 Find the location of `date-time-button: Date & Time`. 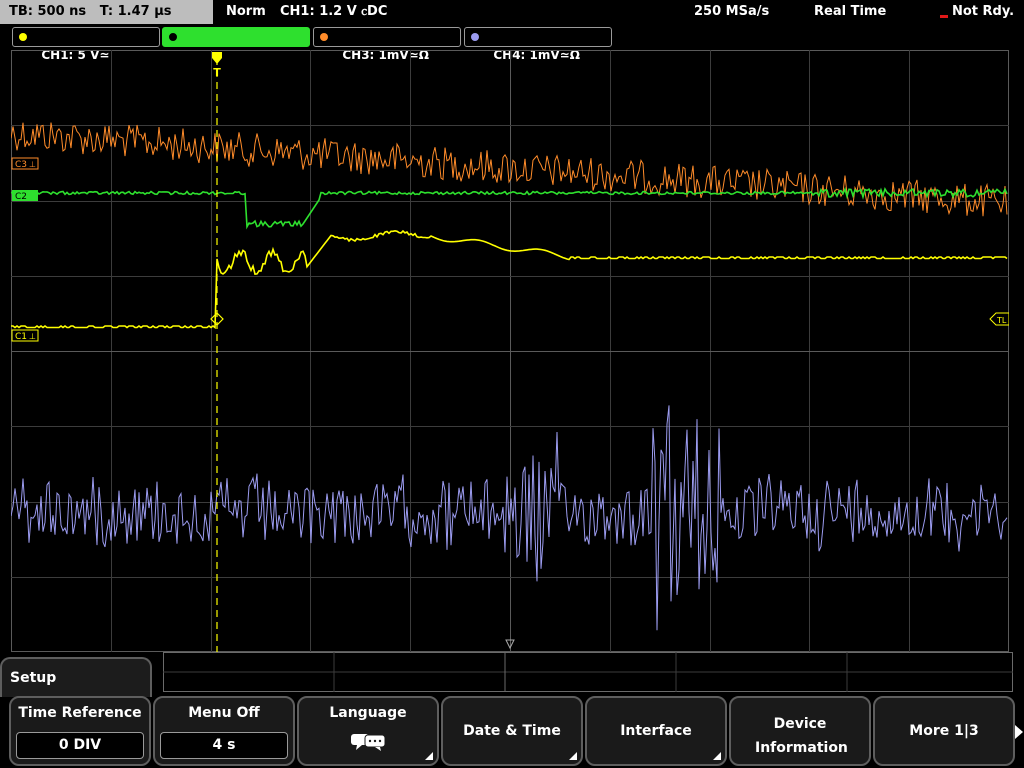

date-time-button: Date & Time is located at coordinates (512, 731).